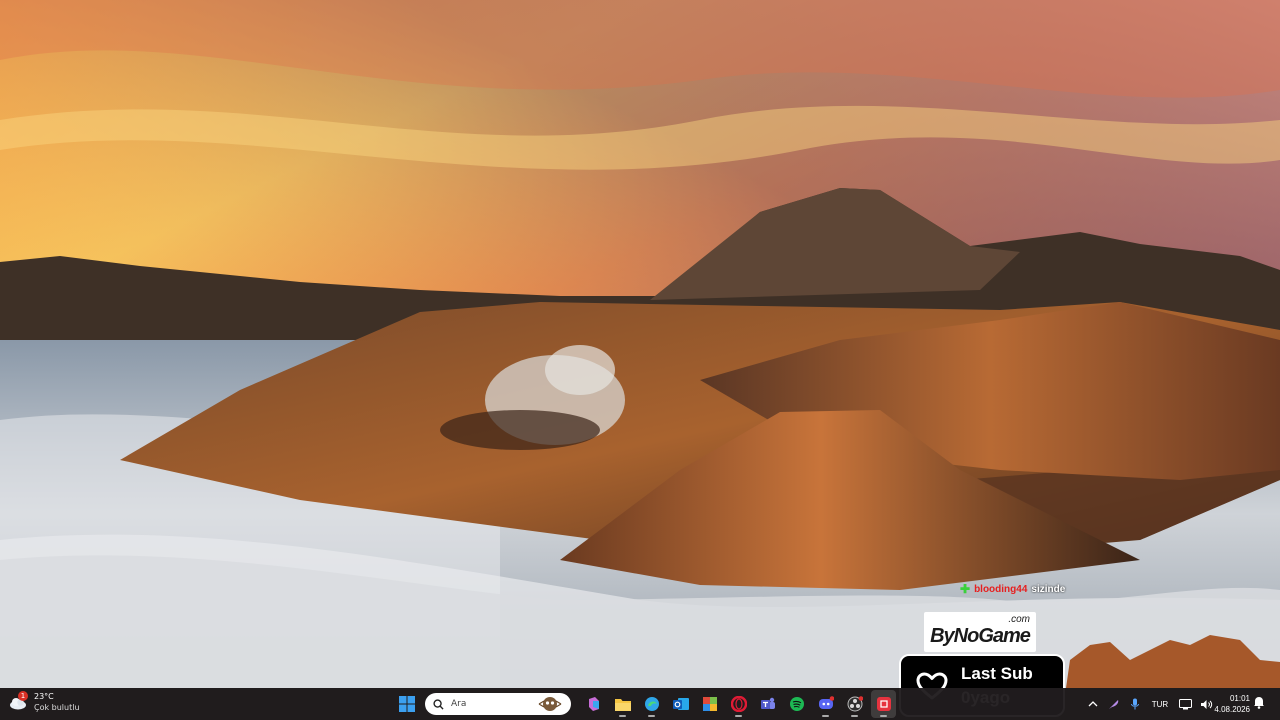 Image resolution: width=1280 pixels, height=720 pixels. What do you see at coordinates (825, 704) in the screenshot?
I see `discord-icon` at bounding box center [825, 704].